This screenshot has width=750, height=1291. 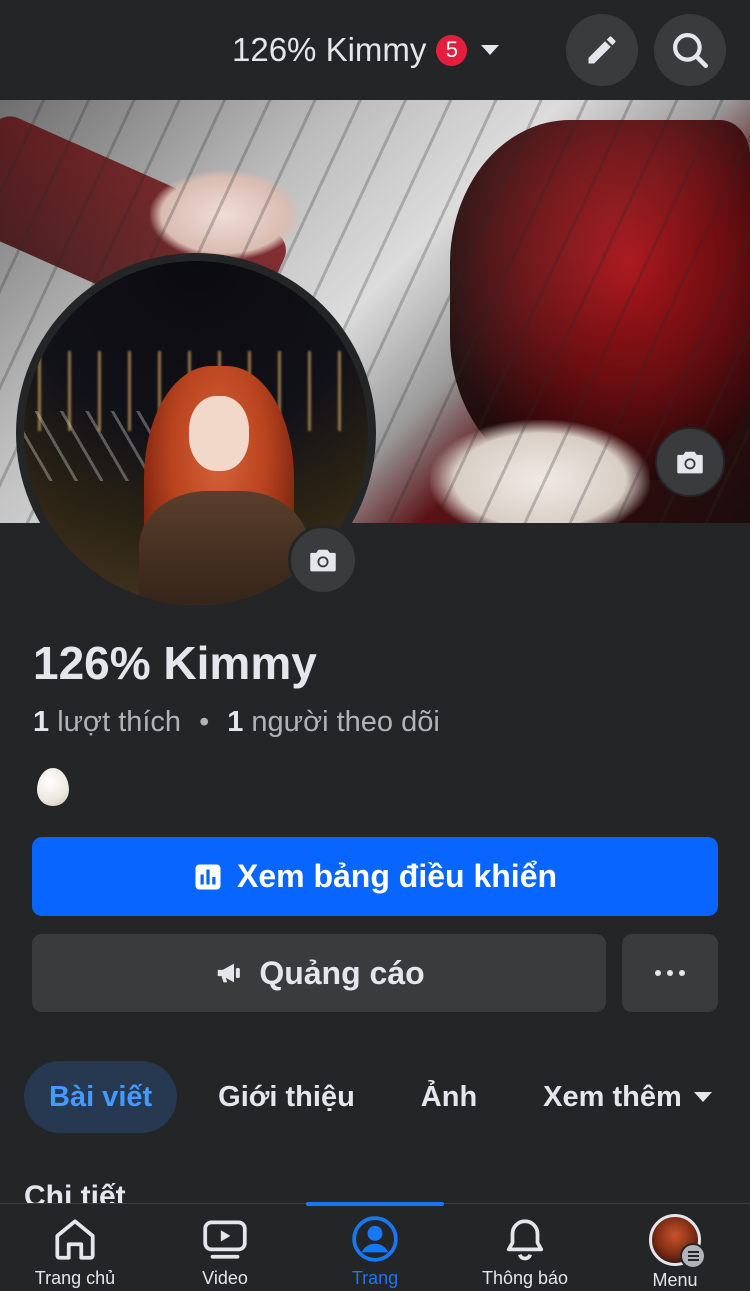 I want to click on nav-menu: Menu, so click(x=675, y=1247).